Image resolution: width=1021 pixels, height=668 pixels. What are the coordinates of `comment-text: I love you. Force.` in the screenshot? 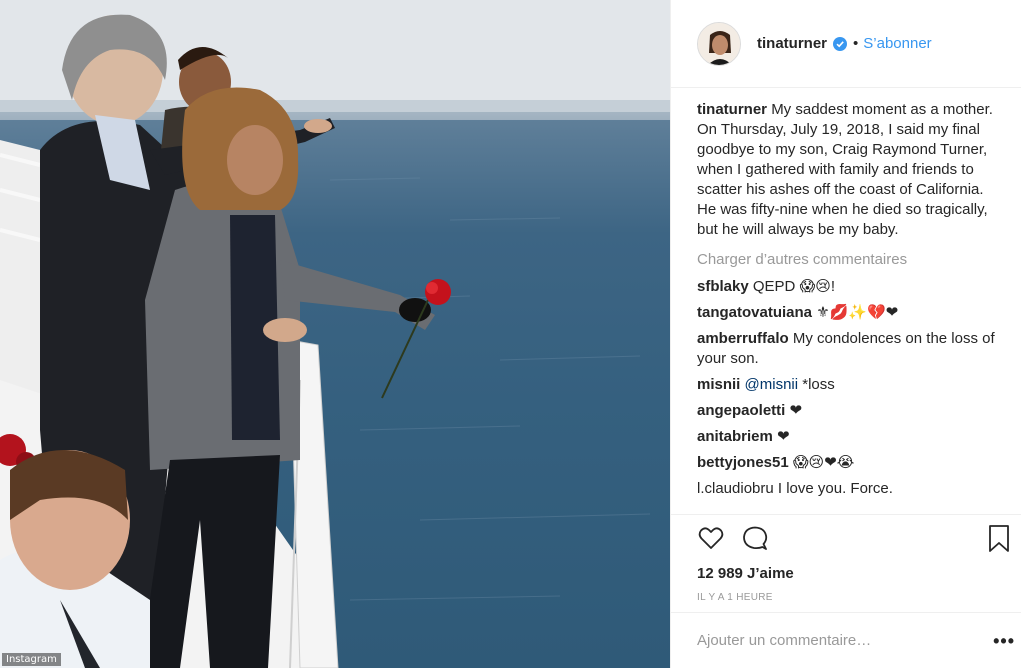 It's located at (835, 488).